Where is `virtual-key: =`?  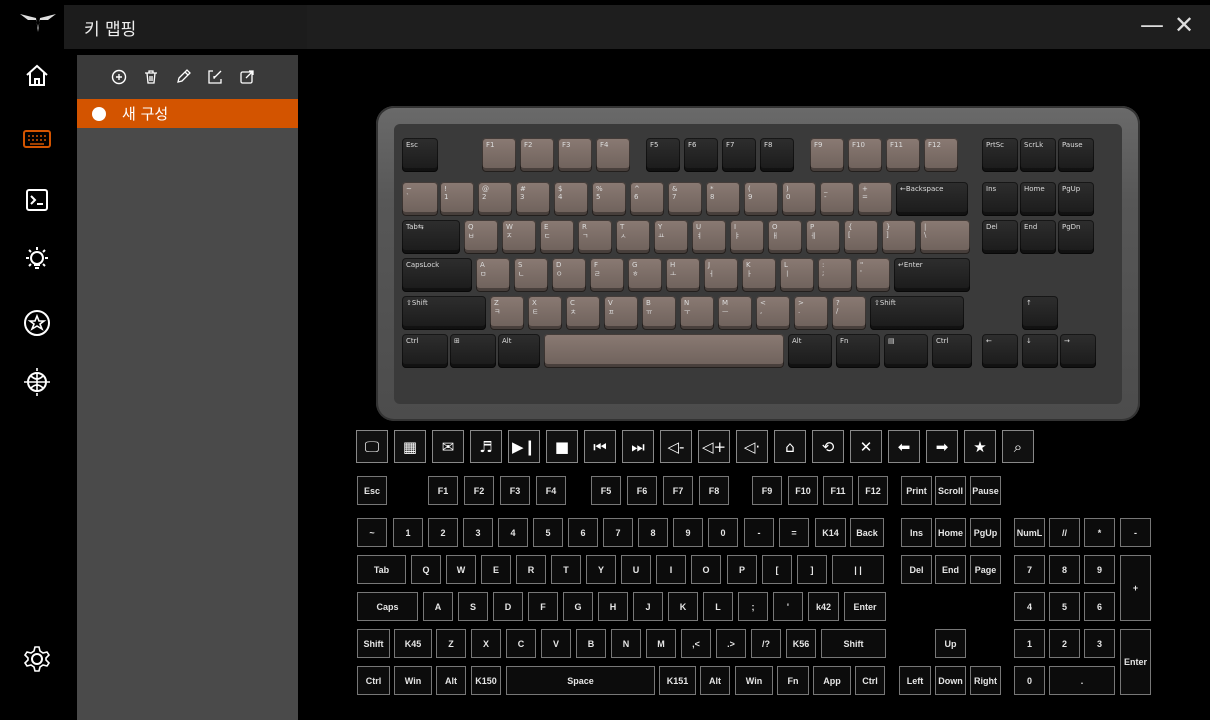
virtual-key: = is located at coordinates (794, 532).